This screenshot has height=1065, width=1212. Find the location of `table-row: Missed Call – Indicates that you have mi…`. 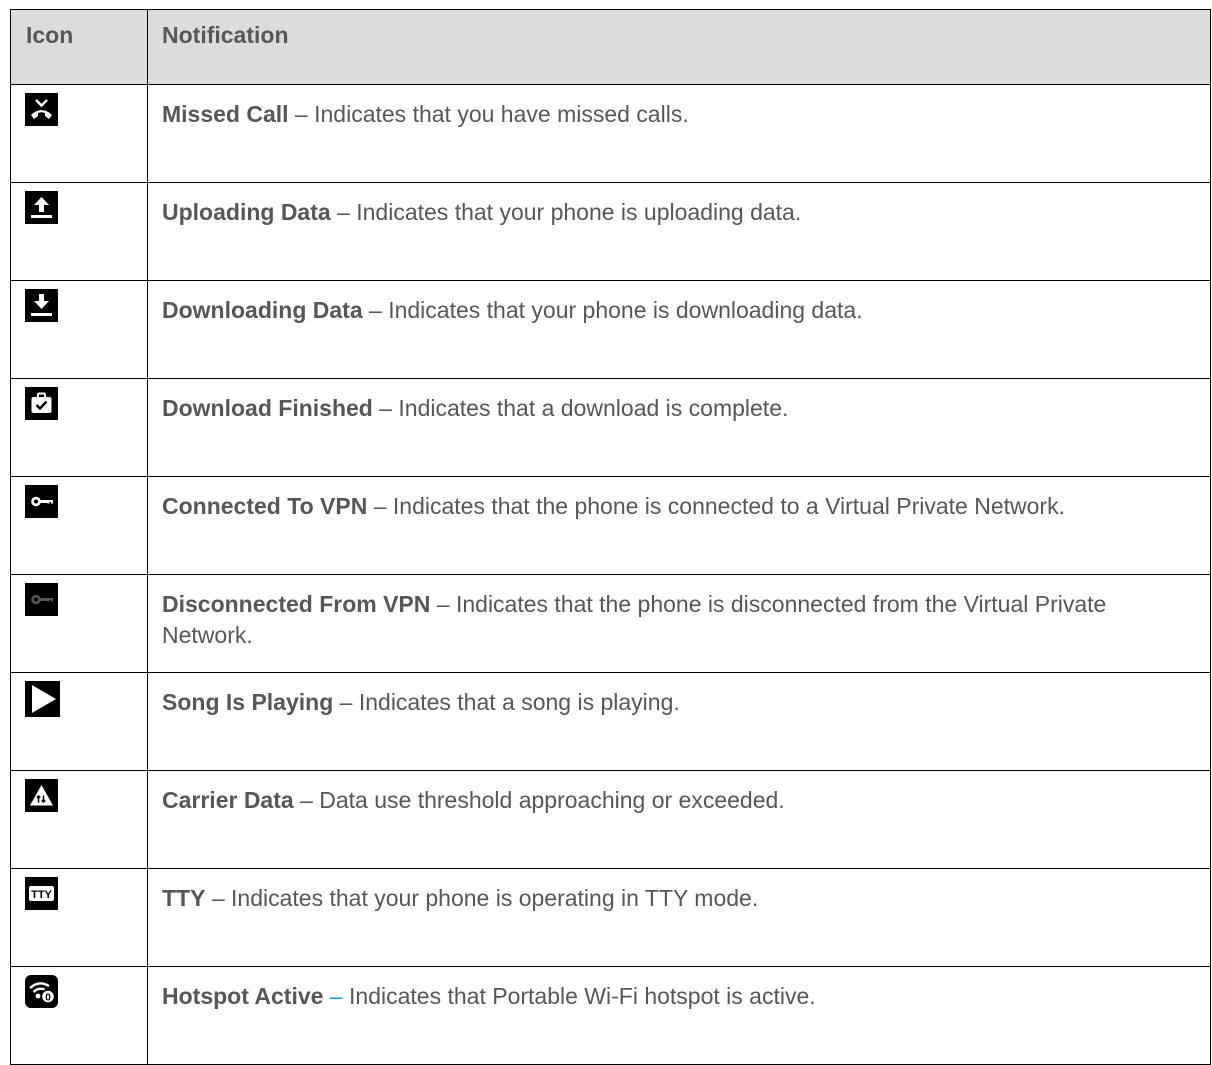

table-row: Missed Call – Indicates that you have mi… is located at coordinates (610, 133).